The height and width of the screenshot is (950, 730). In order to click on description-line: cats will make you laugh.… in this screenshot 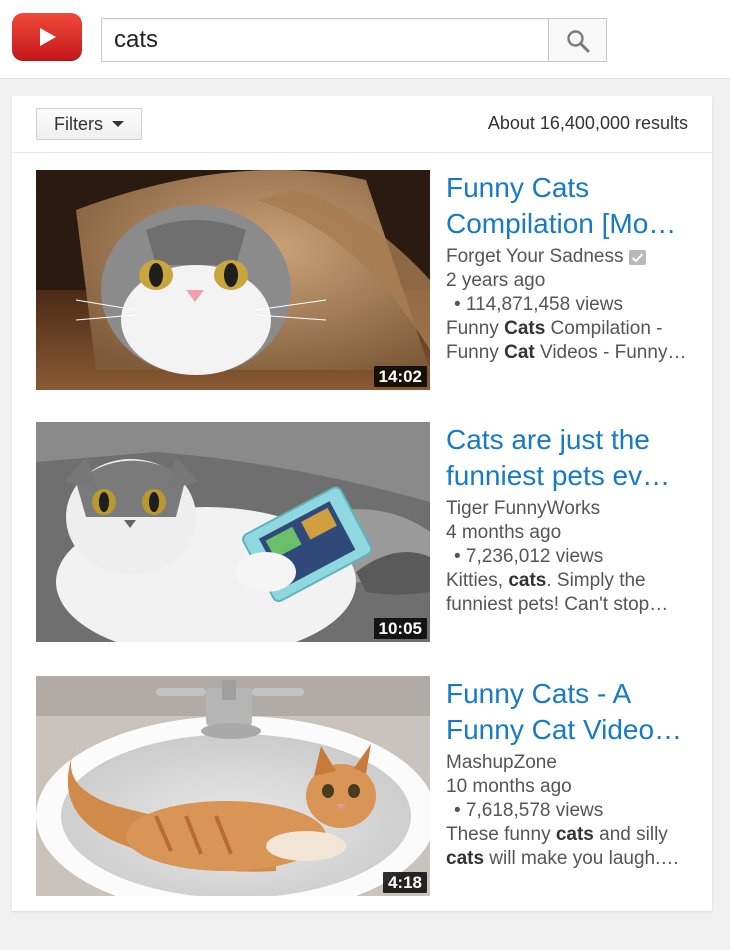, I will do `click(563, 858)`.